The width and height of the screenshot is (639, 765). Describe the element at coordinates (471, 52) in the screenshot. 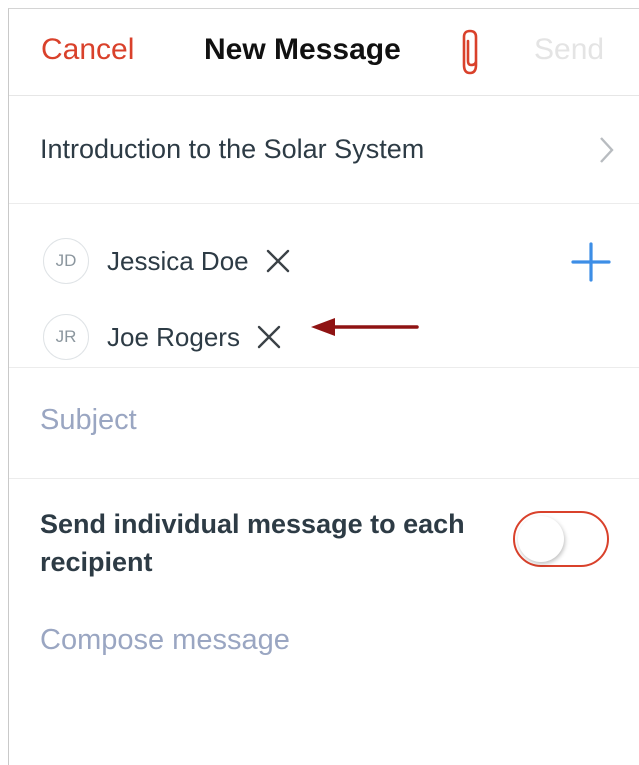

I see `paperclip-icon` at that location.